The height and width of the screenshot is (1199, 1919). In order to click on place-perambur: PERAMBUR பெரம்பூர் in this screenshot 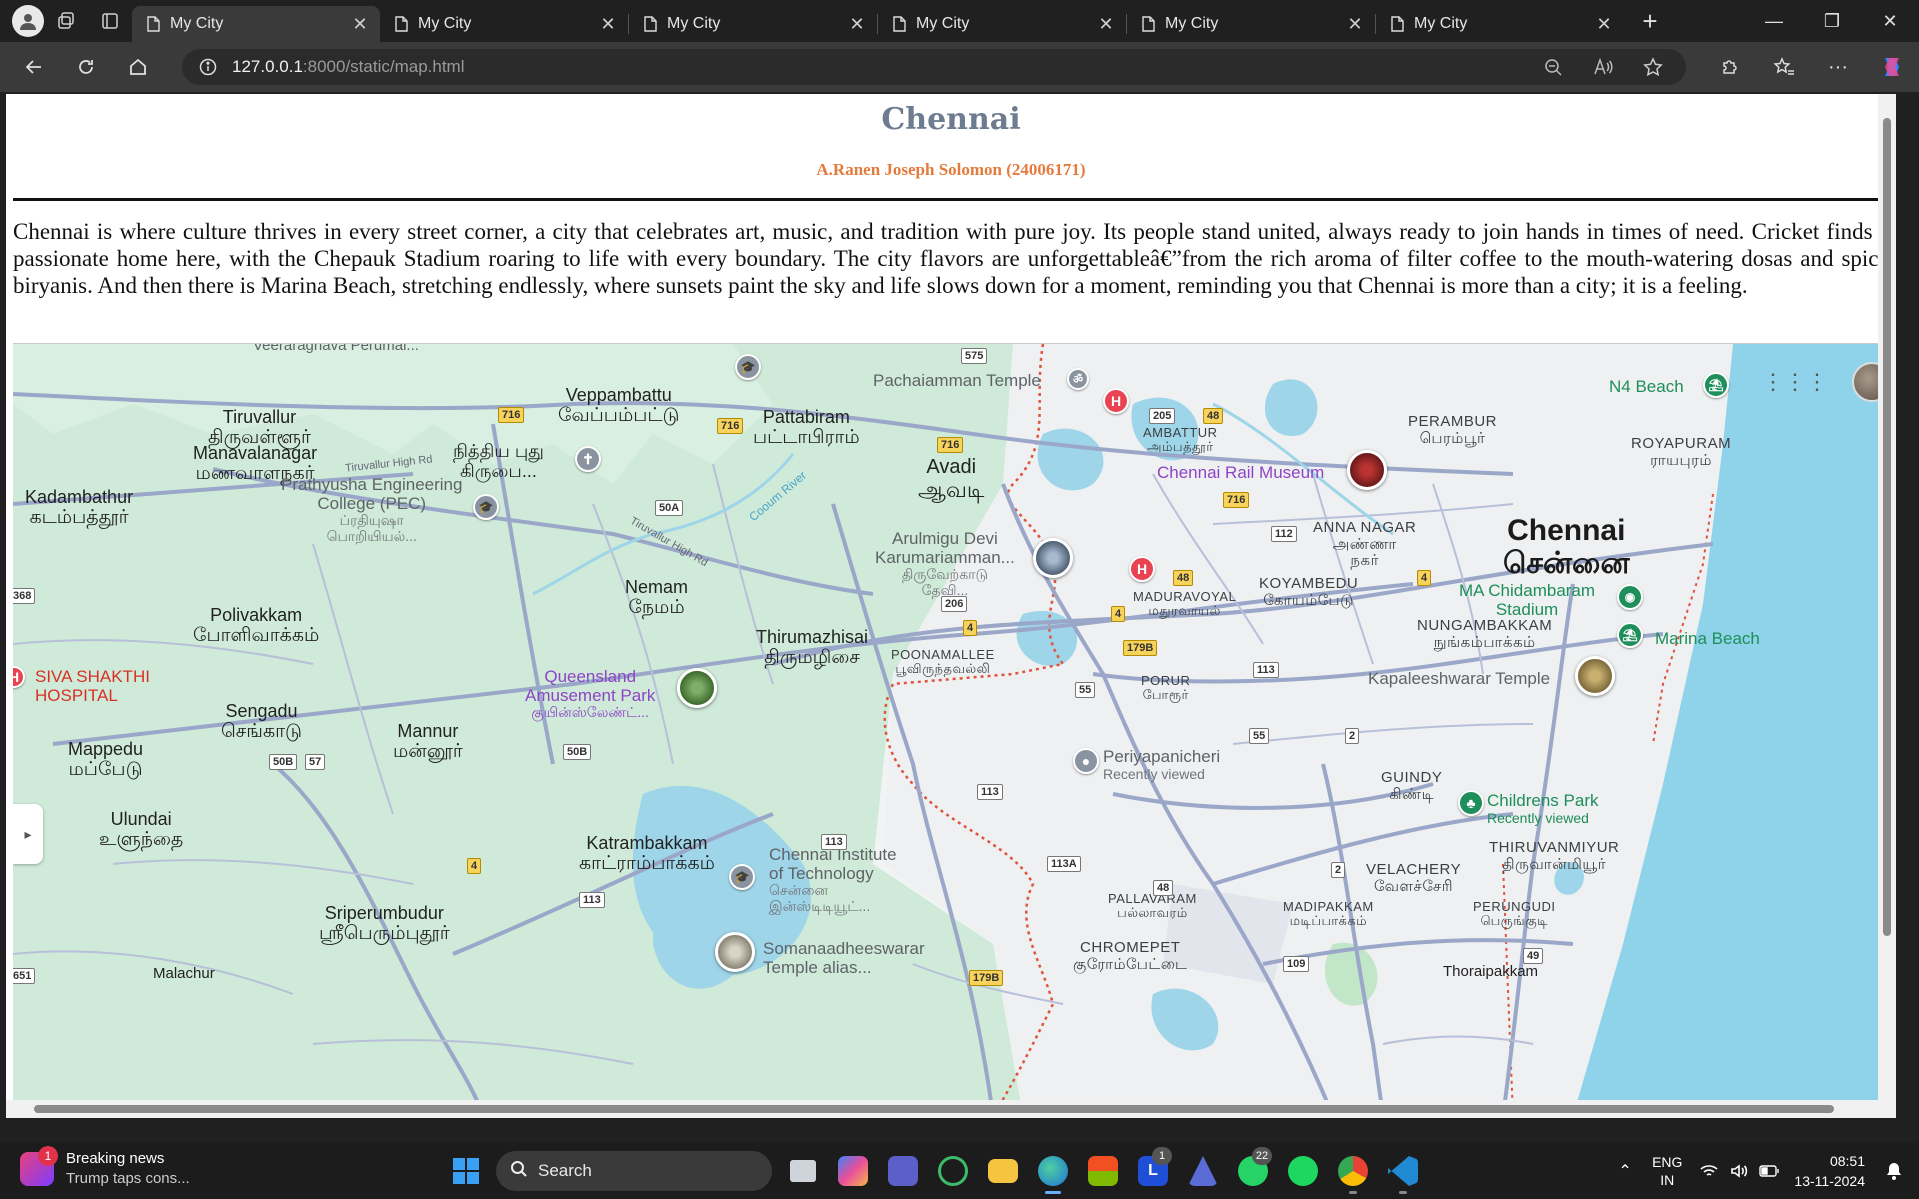, I will do `click(1452, 430)`.